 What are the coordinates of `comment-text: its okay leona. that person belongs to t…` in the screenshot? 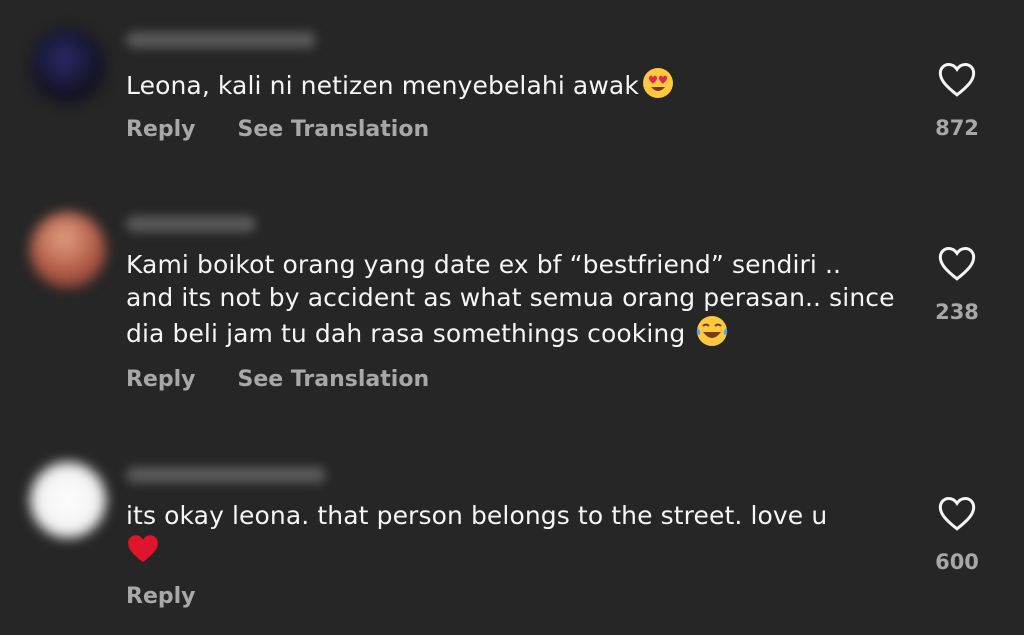 It's located at (511, 535).